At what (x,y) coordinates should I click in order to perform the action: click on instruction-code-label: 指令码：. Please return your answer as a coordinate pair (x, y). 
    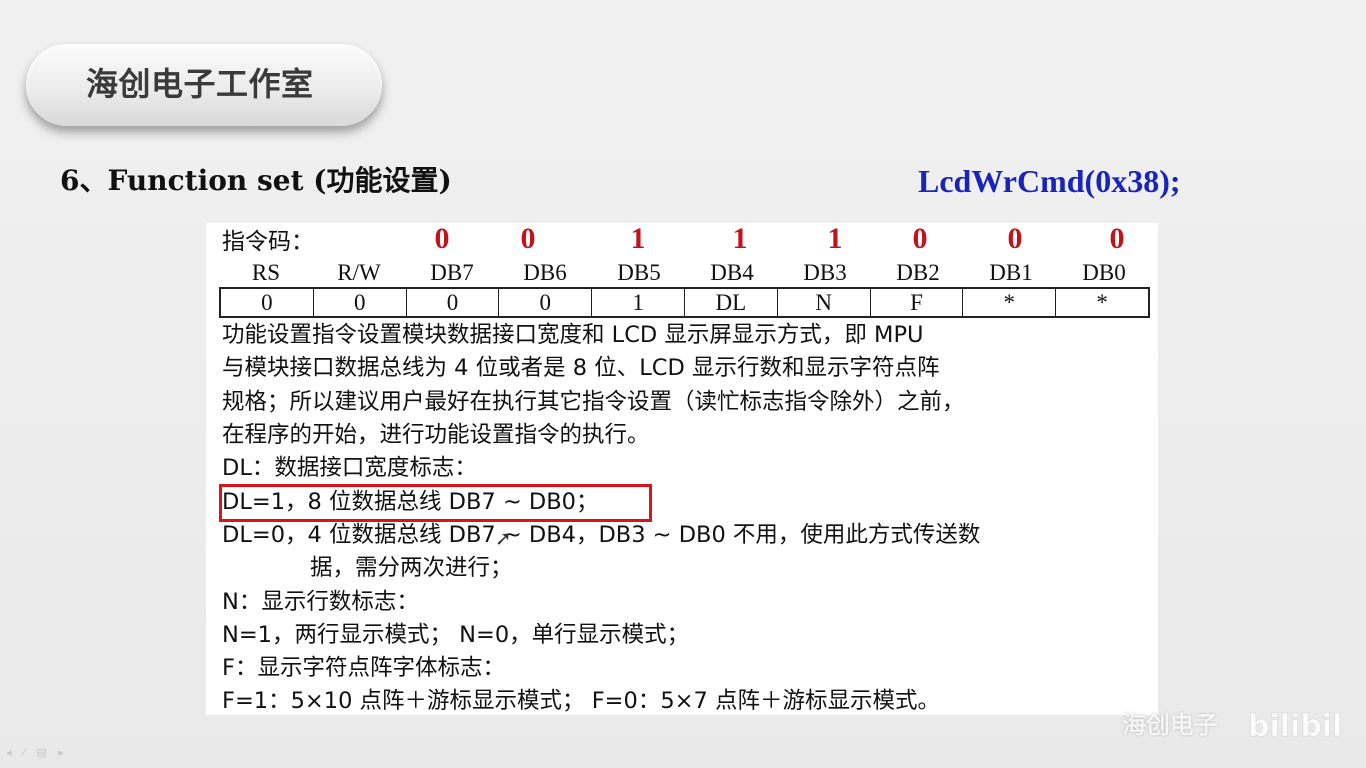
    Looking at the image, I should click on (268, 242).